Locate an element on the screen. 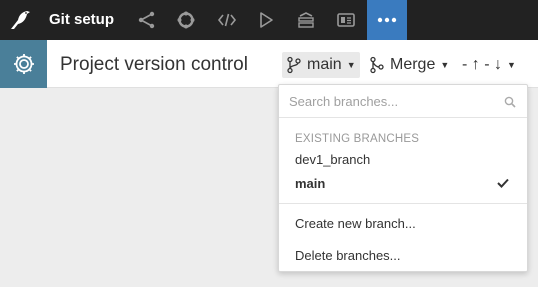 The width and height of the screenshot is (538, 287). stack-icon is located at coordinates (306, 20).